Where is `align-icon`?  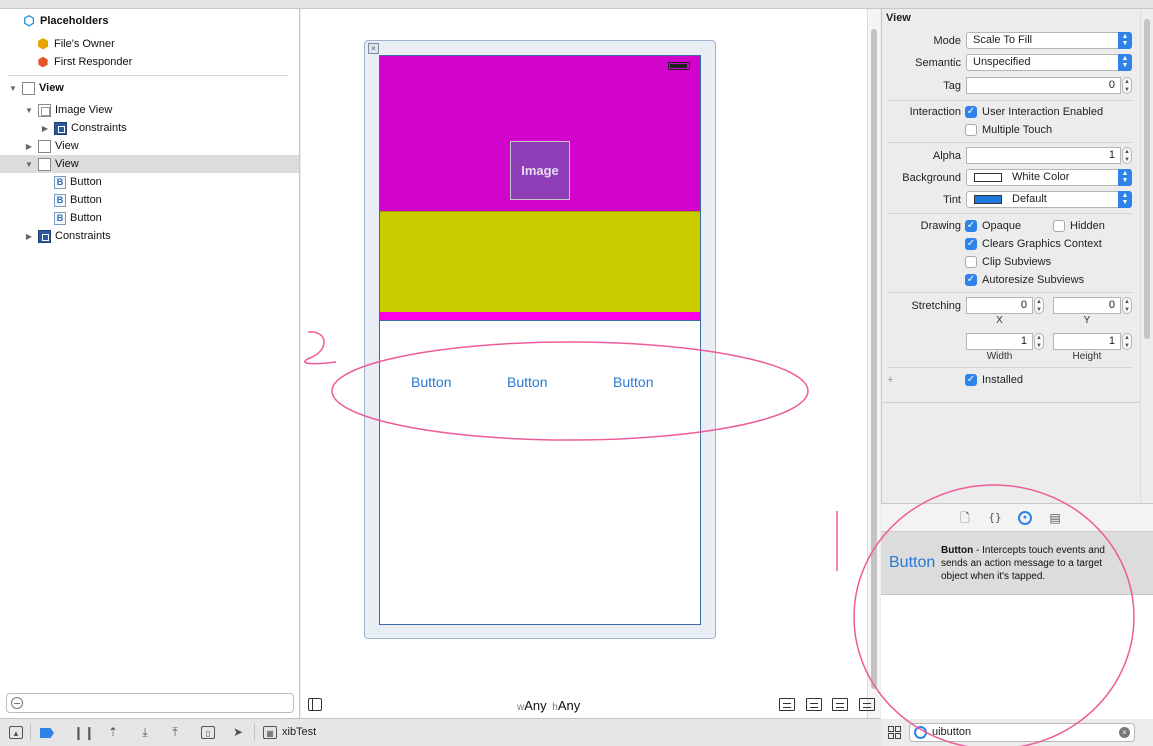
align-icon is located at coordinates (813, 704).